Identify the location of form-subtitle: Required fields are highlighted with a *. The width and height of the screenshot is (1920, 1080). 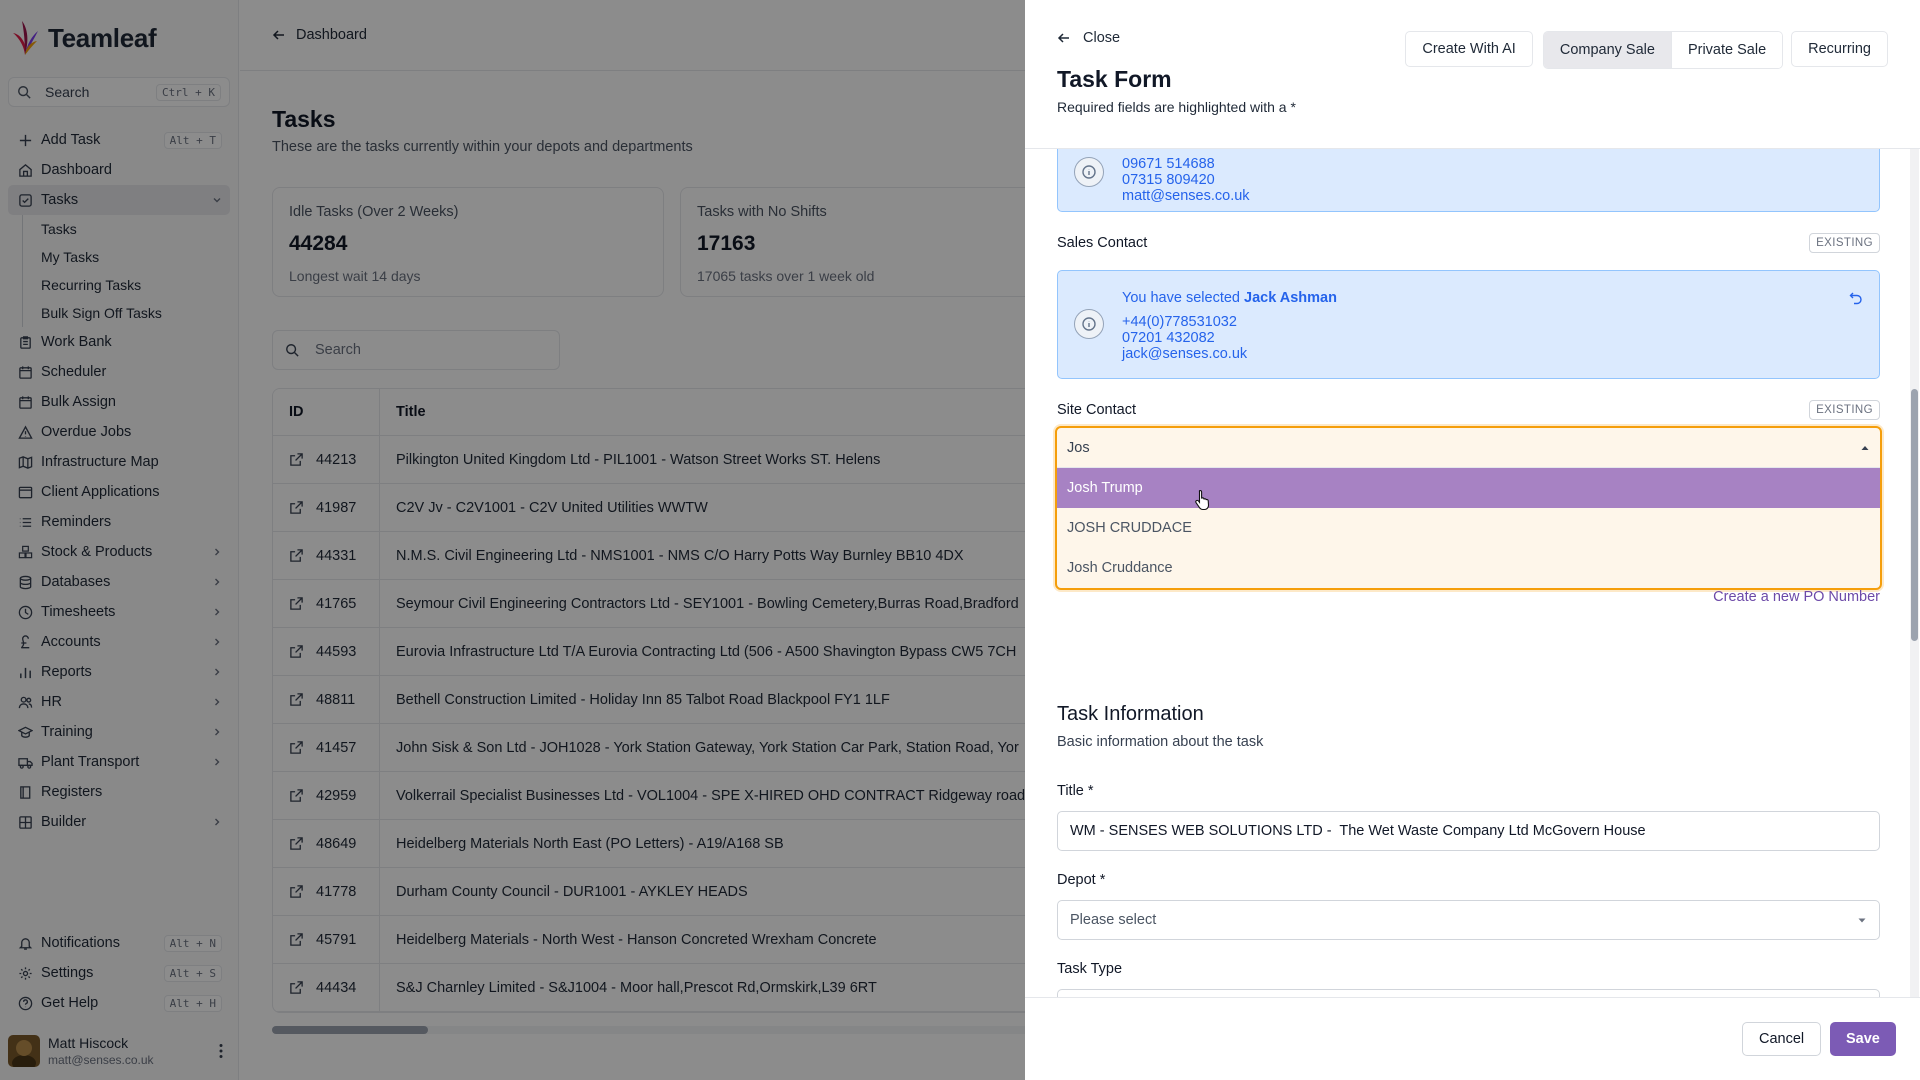
(1176, 107).